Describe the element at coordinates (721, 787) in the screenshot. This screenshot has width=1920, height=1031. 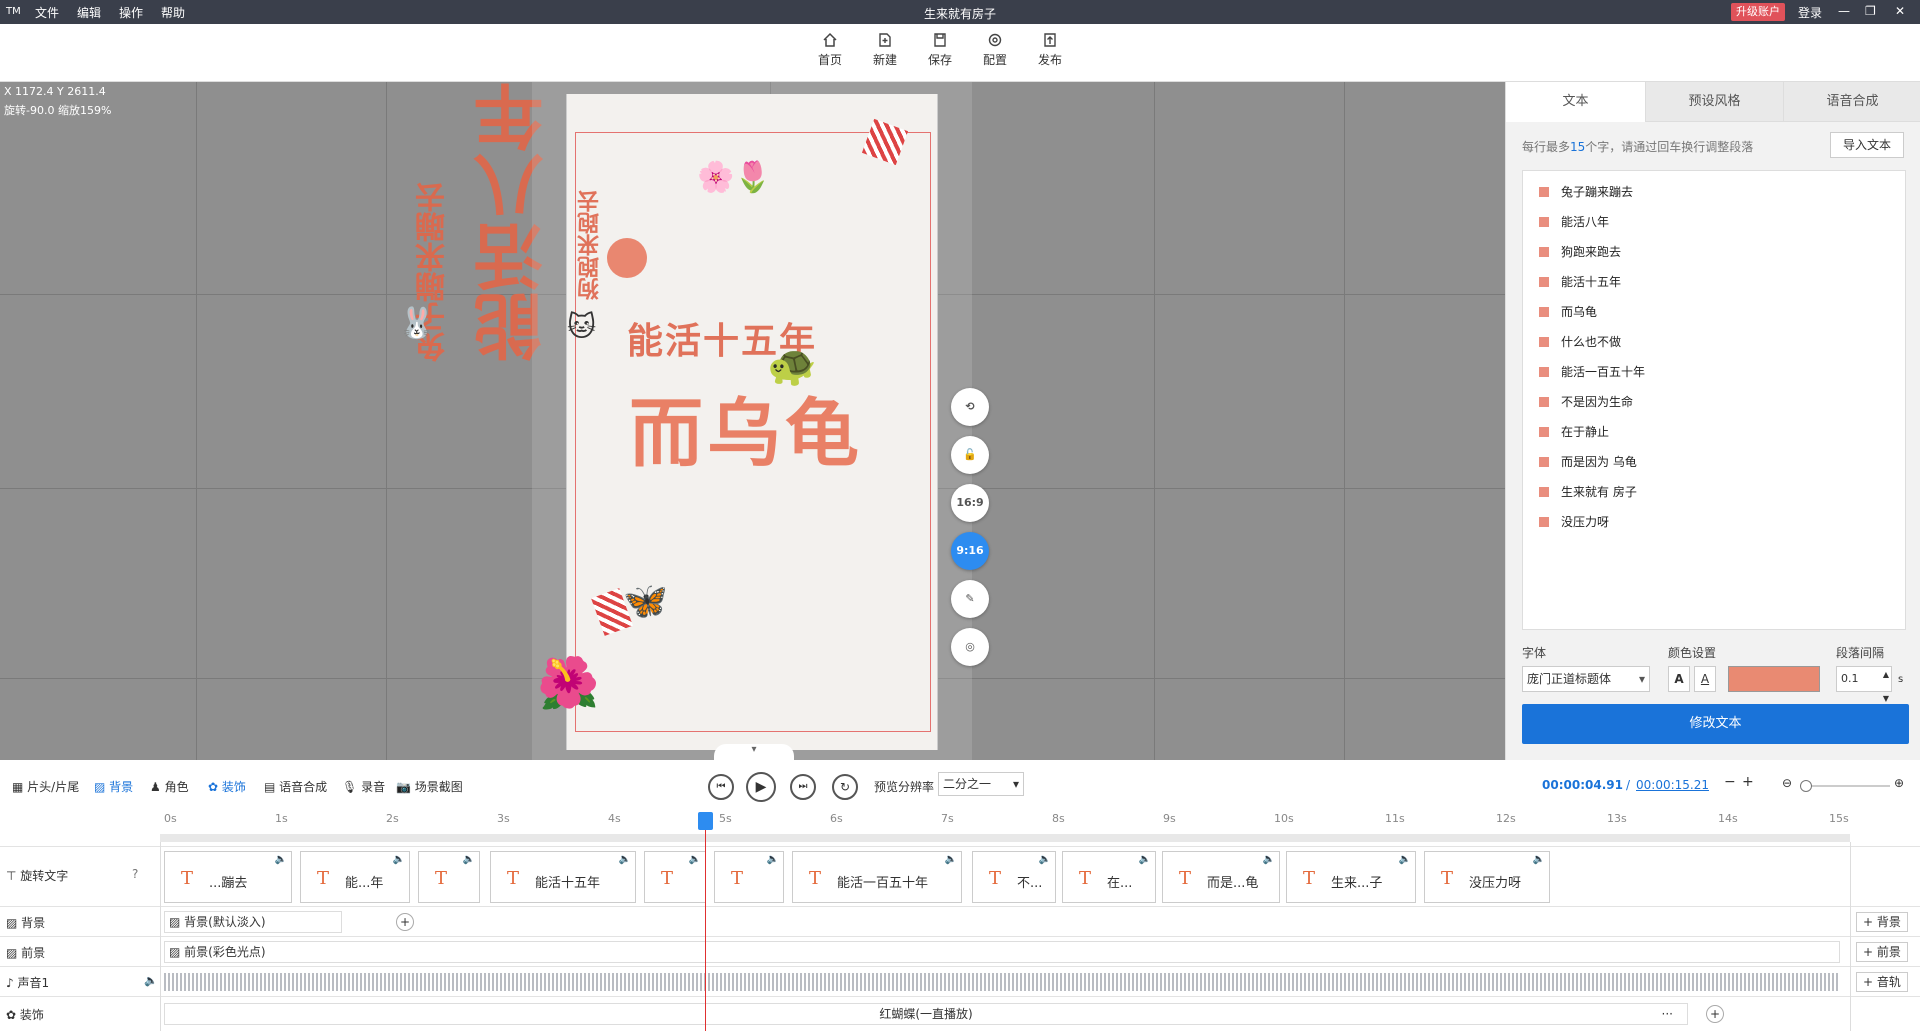
I see `prev-icon: ⏮` at that location.